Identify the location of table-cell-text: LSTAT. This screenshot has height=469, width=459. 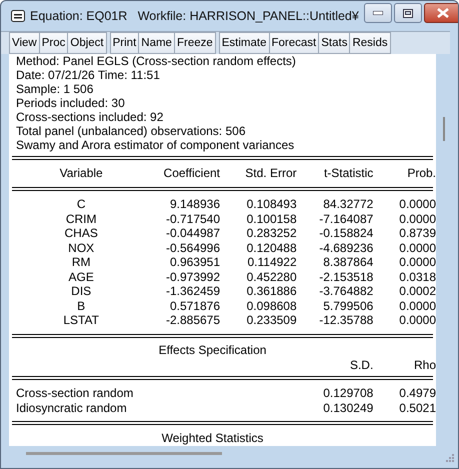
(81, 320).